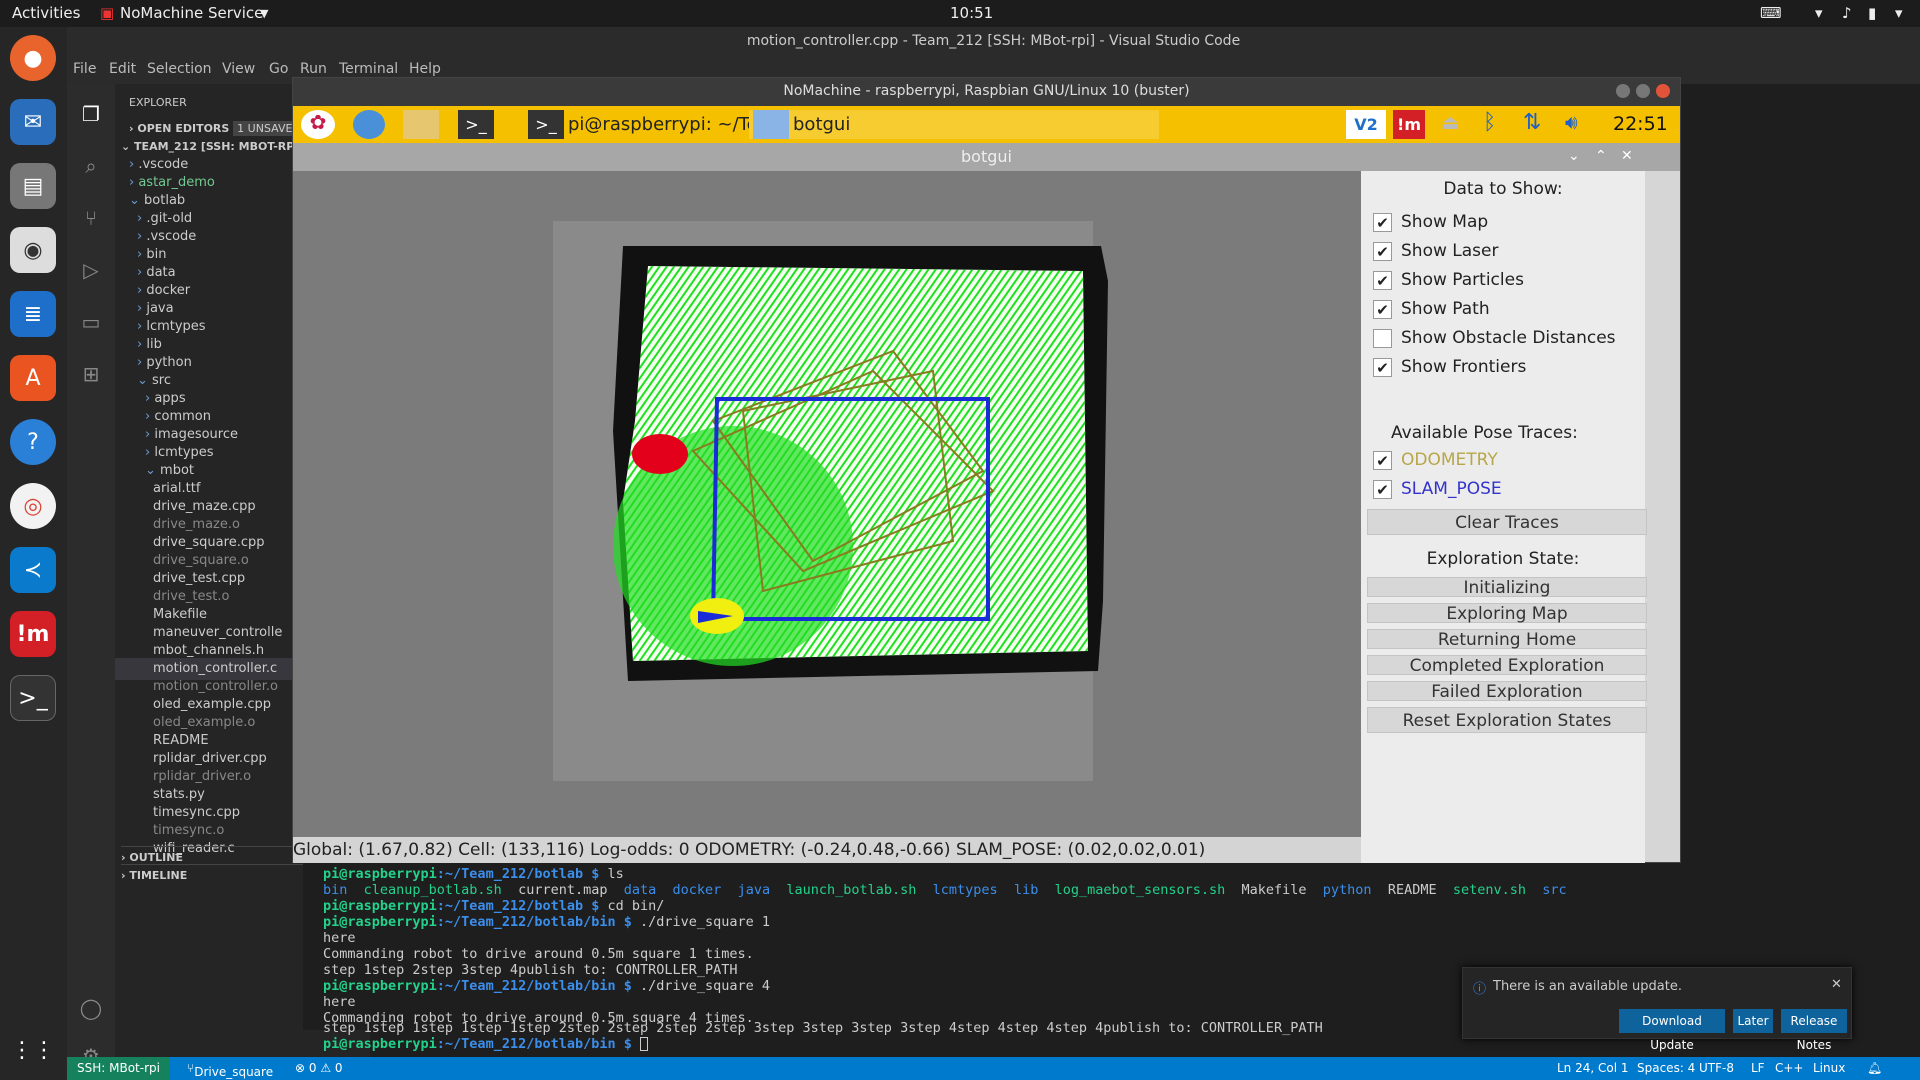  I want to click on download-update-button: Download Update, so click(1672, 1030).